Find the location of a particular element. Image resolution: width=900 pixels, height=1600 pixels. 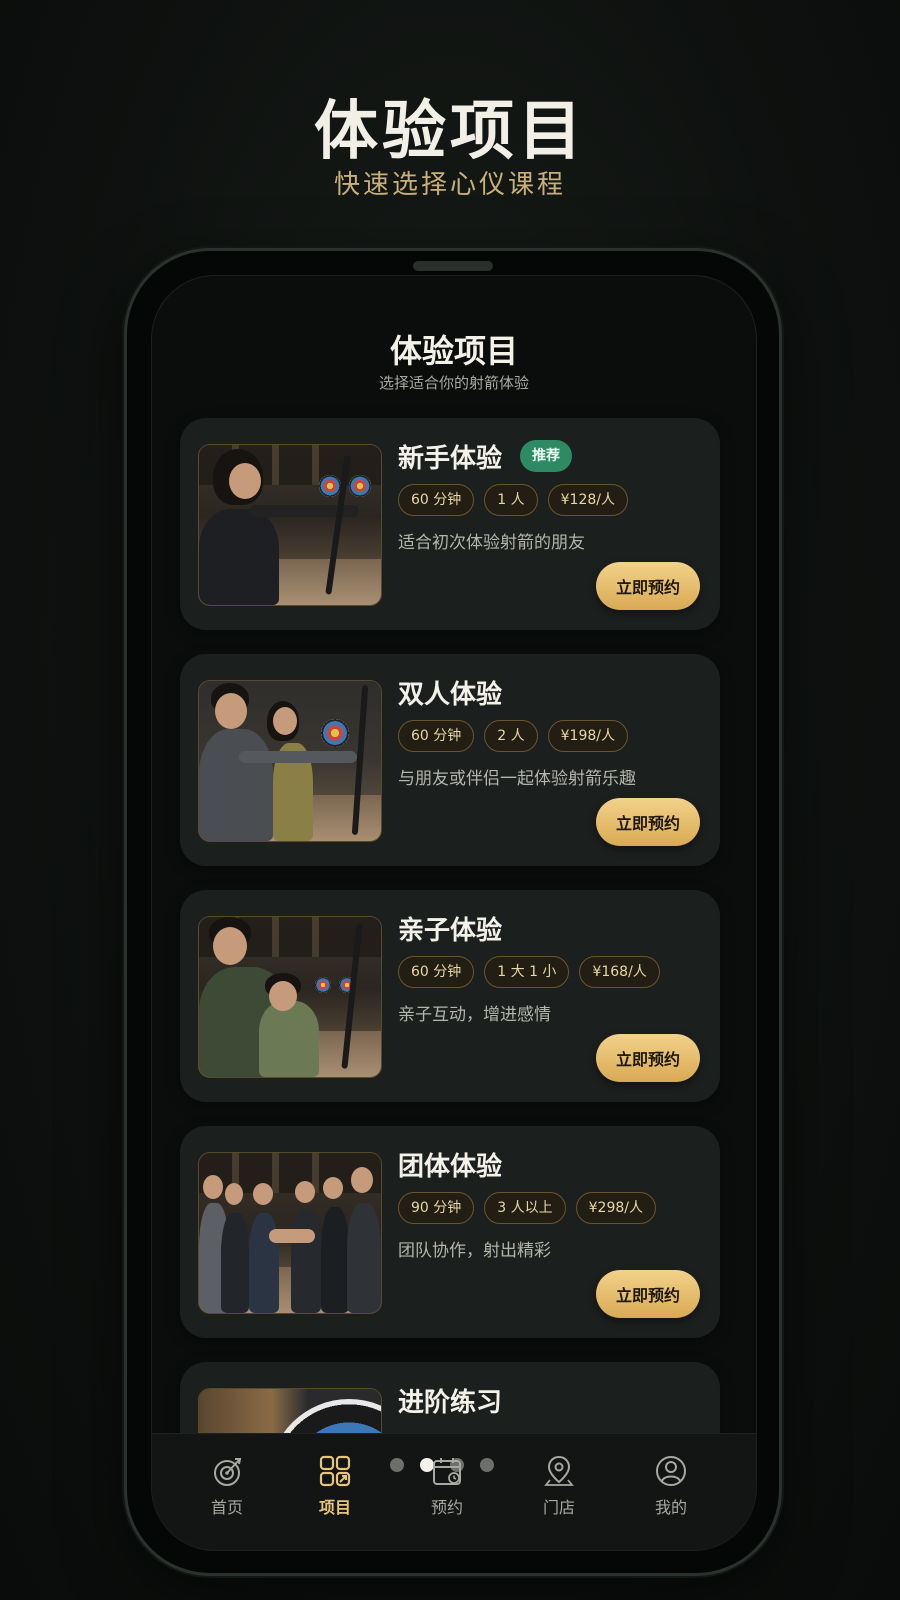

bottom-tab-bar: 首页 项目 预约 门店 我的 is located at coordinates (454, 1491).